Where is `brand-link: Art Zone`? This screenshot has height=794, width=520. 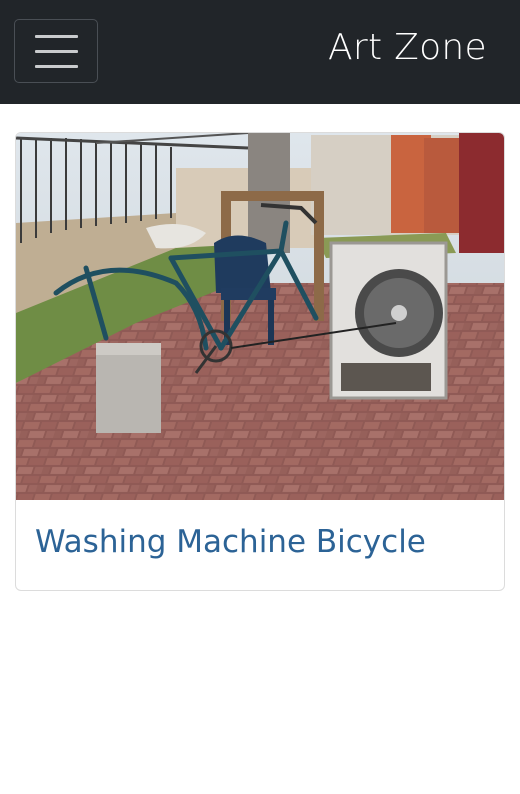 brand-link: Art Zone is located at coordinates (407, 48).